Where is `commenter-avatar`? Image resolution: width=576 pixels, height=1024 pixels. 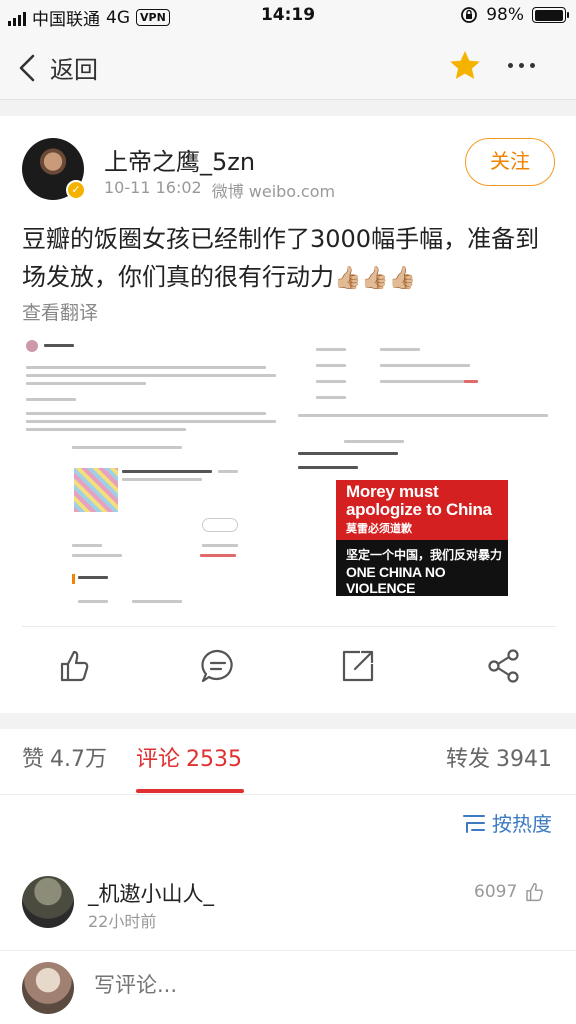
commenter-avatar is located at coordinates (48, 902).